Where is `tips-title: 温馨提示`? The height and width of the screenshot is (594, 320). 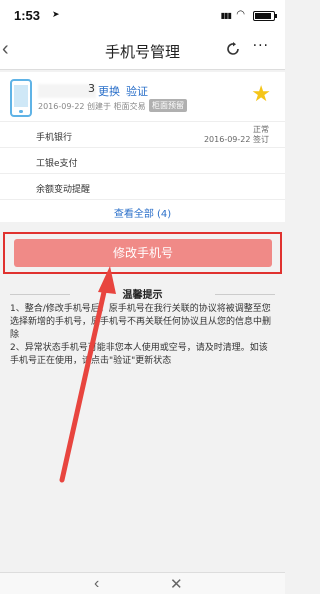 tips-title: 温馨提示 is located at coordinates (142, 295).